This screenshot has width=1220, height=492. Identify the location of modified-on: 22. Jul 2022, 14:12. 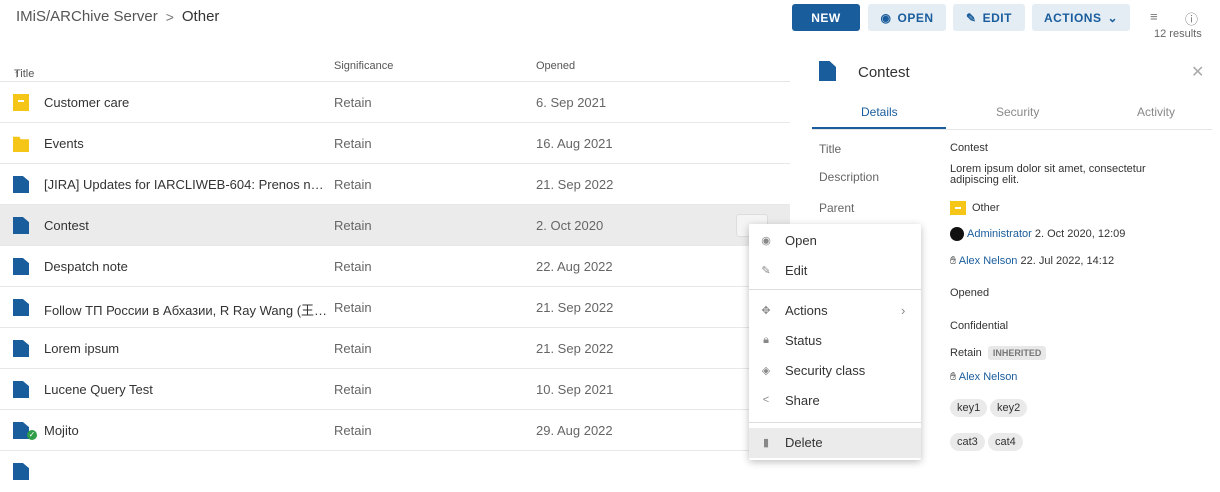
(1067, 261).